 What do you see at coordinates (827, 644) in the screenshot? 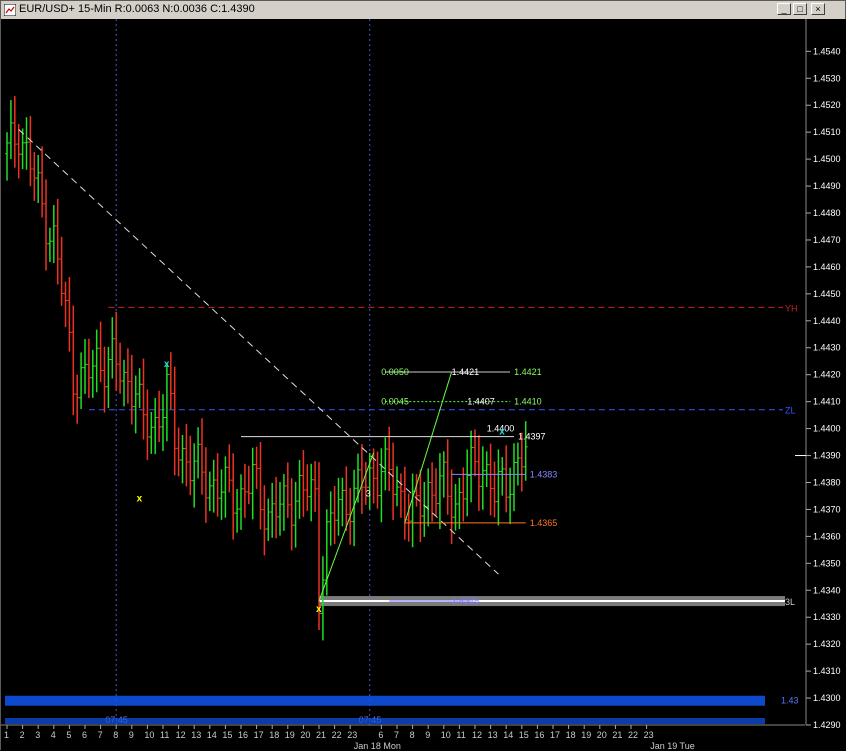
I see `price-tick-label: 1.4320` at bounding box center [827, 644].